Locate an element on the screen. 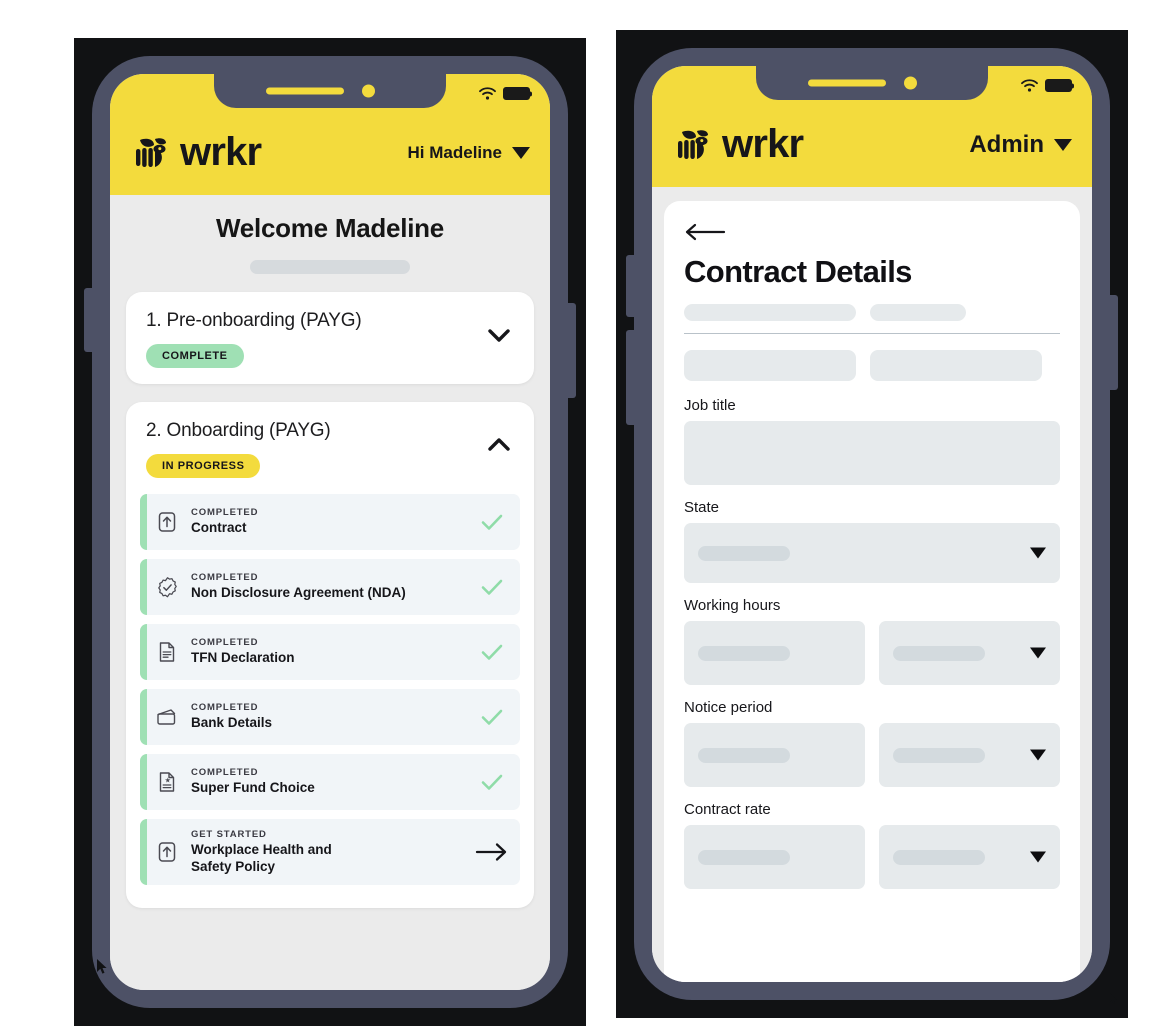 The width and height of the screenshot is (1167, 1035). task-row-tfn: COMPLETED TFN Declaration is located at coordinates (330, 652).